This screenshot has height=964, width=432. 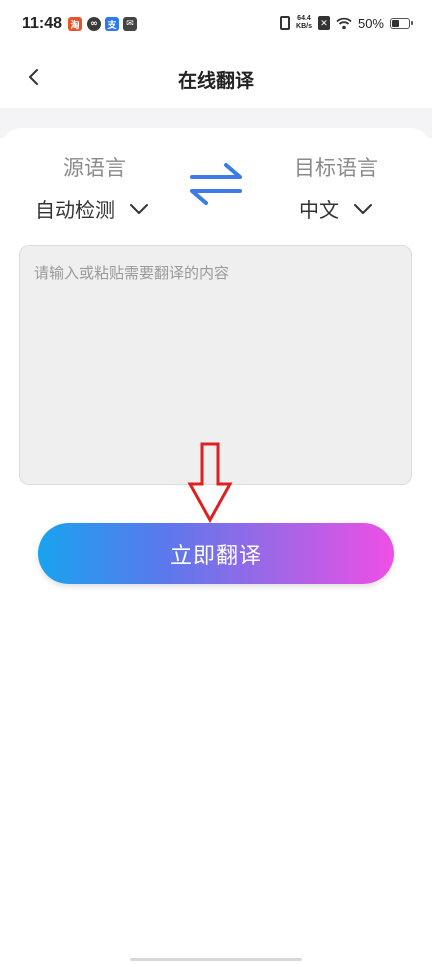 What do you see at coordinates (216, 553) in the screenshot?
I see `translate-now-button: 立即翻译` at bounding box center [216, 553].